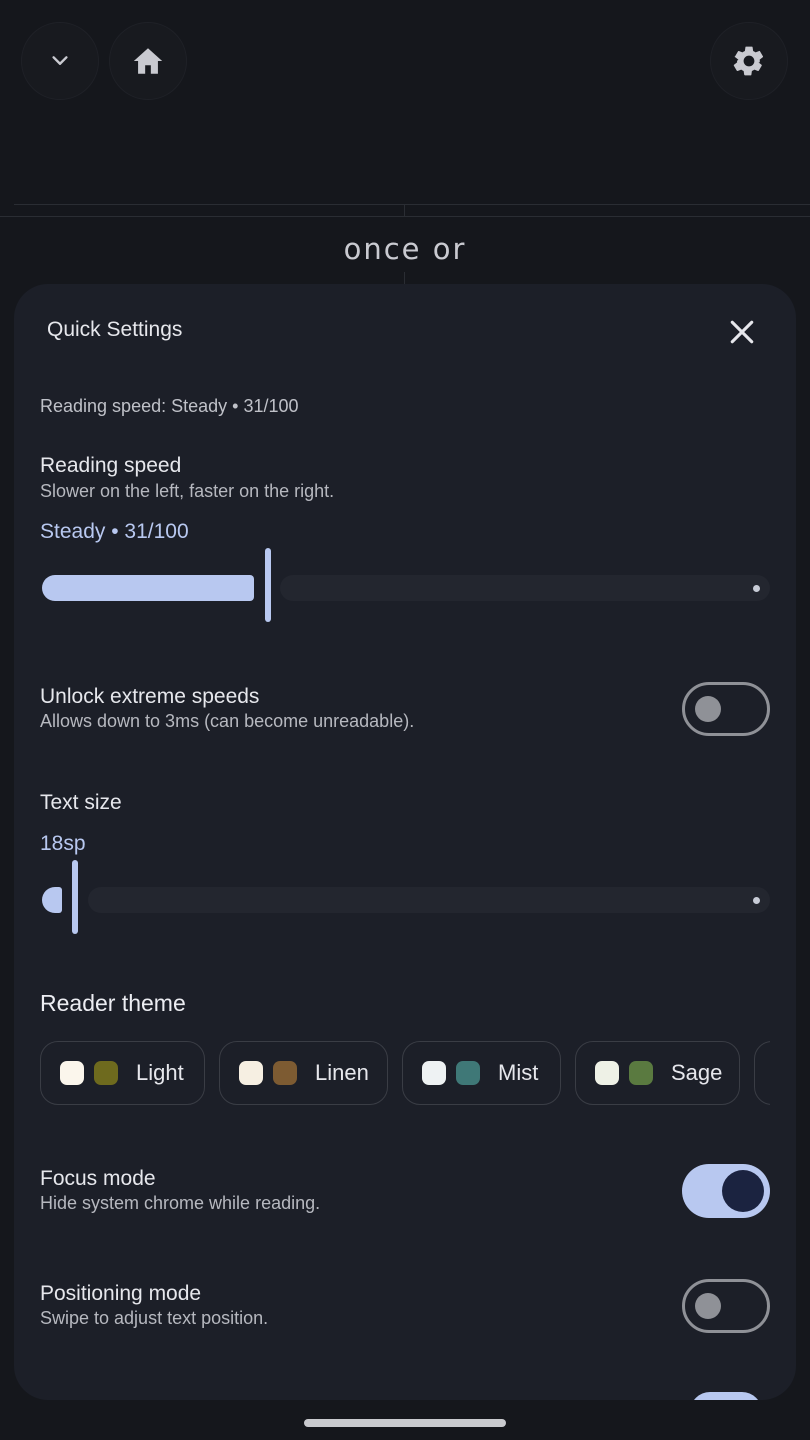 This screenshot has width=810, height=1440. Describe the element at coordinates (405, 1423) in the screenshot. I see `home-indicator` at that location.